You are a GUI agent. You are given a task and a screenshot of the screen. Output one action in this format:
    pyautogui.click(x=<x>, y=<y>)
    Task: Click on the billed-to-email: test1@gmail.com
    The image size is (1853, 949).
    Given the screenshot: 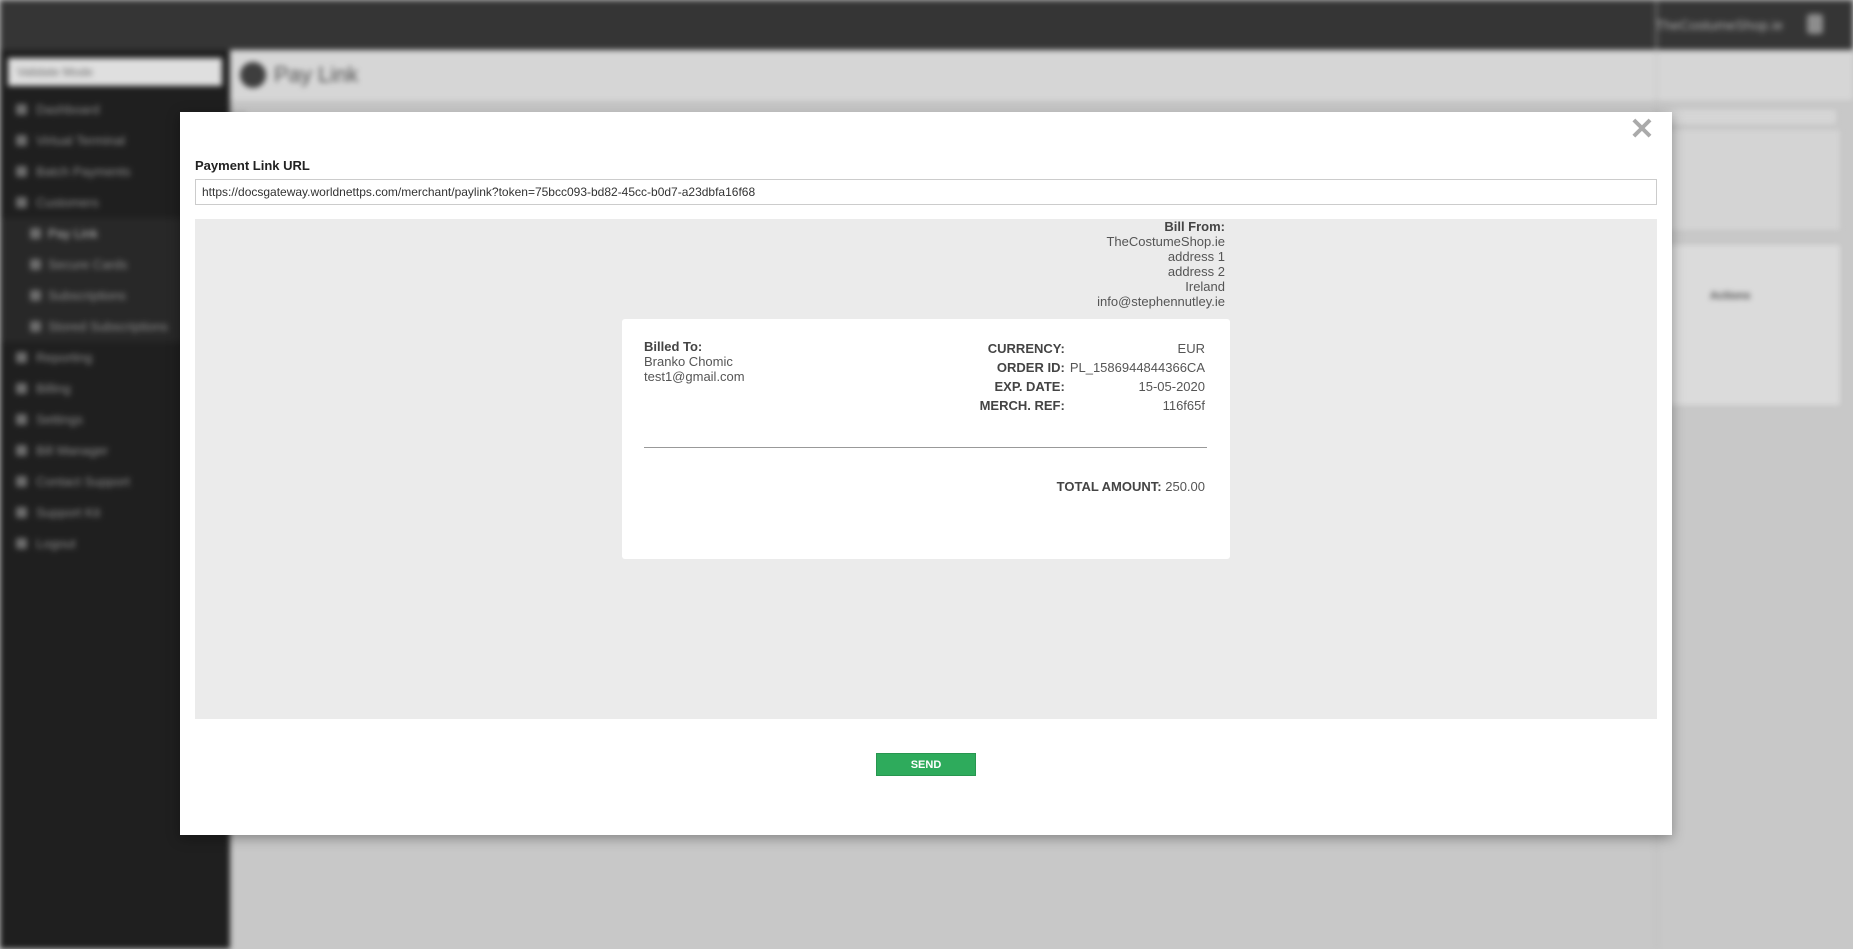 What is the action you would take?
    pyautogui.click(x=694, y=376)
    